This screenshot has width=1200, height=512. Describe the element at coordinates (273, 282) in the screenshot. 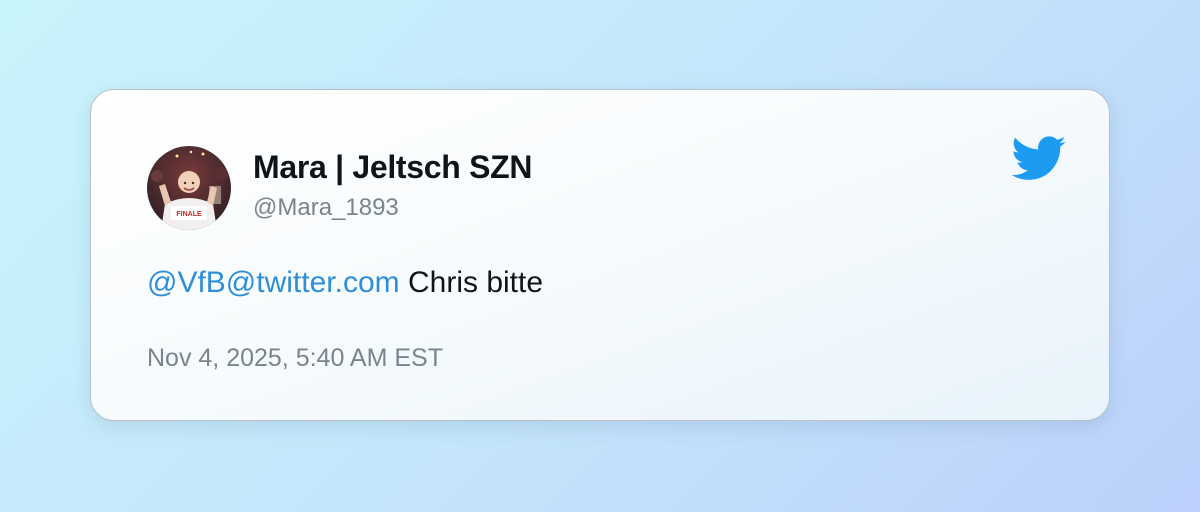

I see `mention-link: @VfB@twitter.com` at that location.